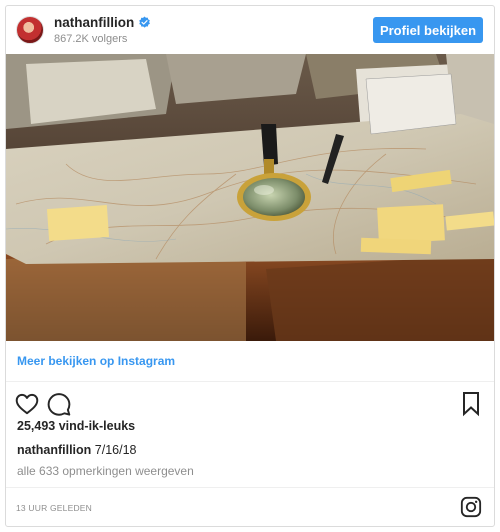 Image resolution: width=500 pixels, height=532 pixels. Describe the element at coordinates (59, 404) in the screenshot. I see `comment-icon` at that location.